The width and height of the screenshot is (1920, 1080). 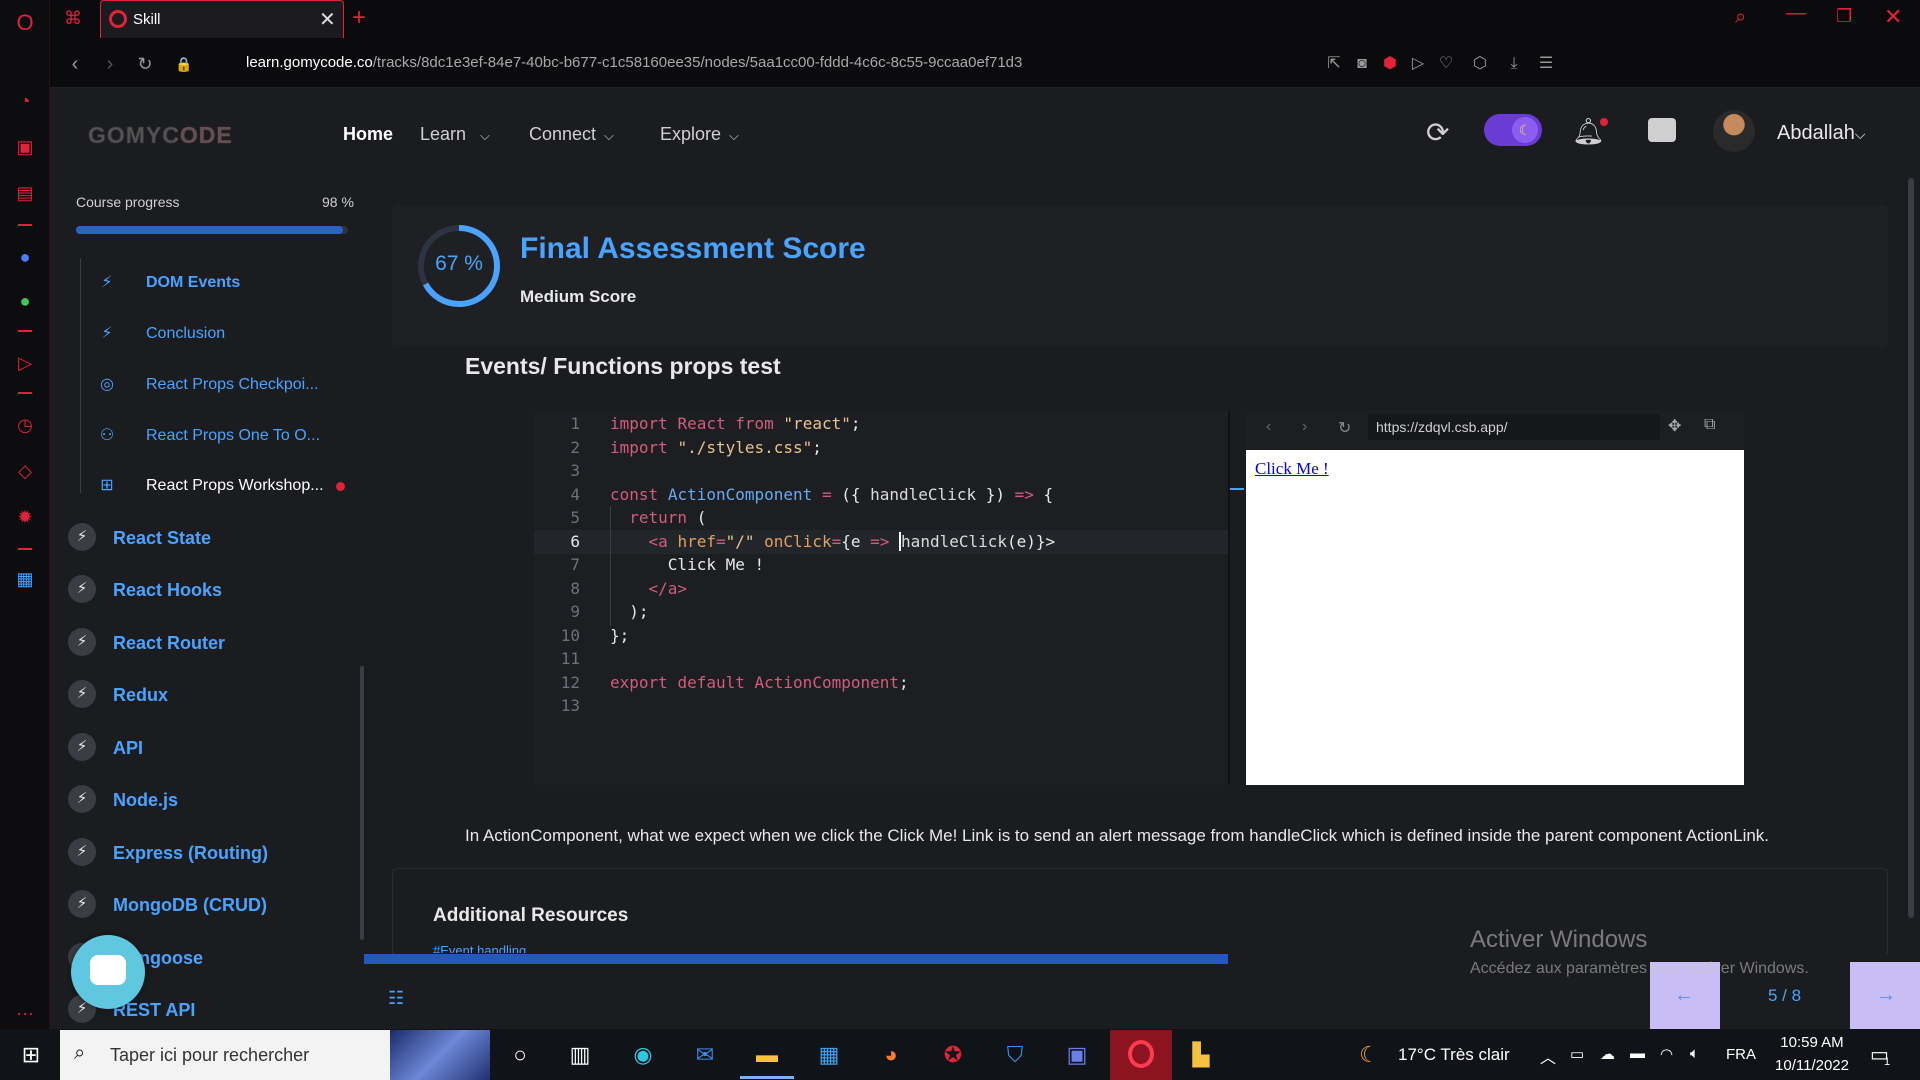 I want to click on back-icon: ‹, so click(x=75, y=64).